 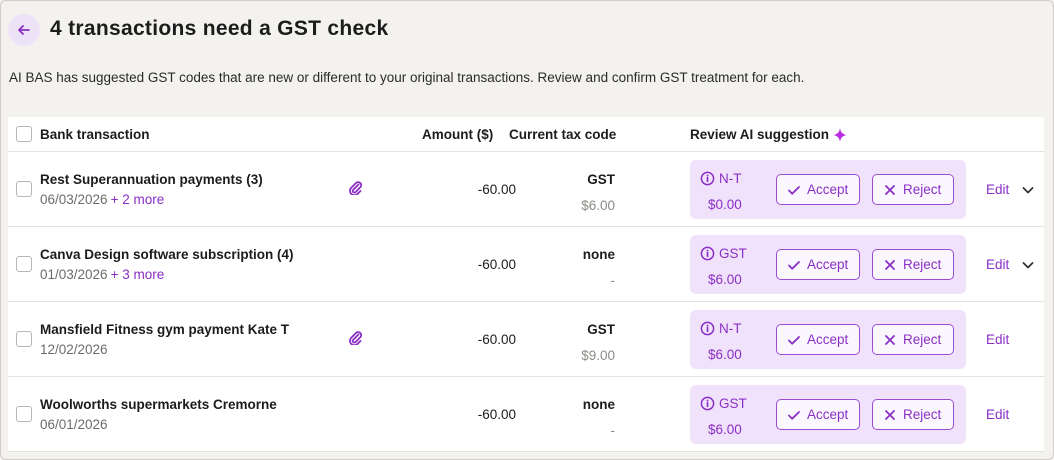 I want to click on transaction-date: 06/01/2026, so click(x=74, y=424).